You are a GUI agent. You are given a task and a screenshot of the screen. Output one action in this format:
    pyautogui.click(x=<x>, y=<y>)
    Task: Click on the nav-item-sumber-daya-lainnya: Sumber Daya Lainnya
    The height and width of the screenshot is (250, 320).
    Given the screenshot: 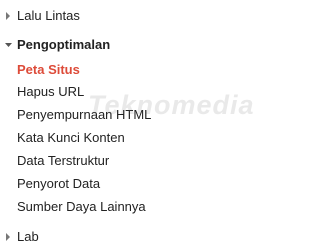 What is the action you would take?
    pyautogui.click(x=81, y=207)
    